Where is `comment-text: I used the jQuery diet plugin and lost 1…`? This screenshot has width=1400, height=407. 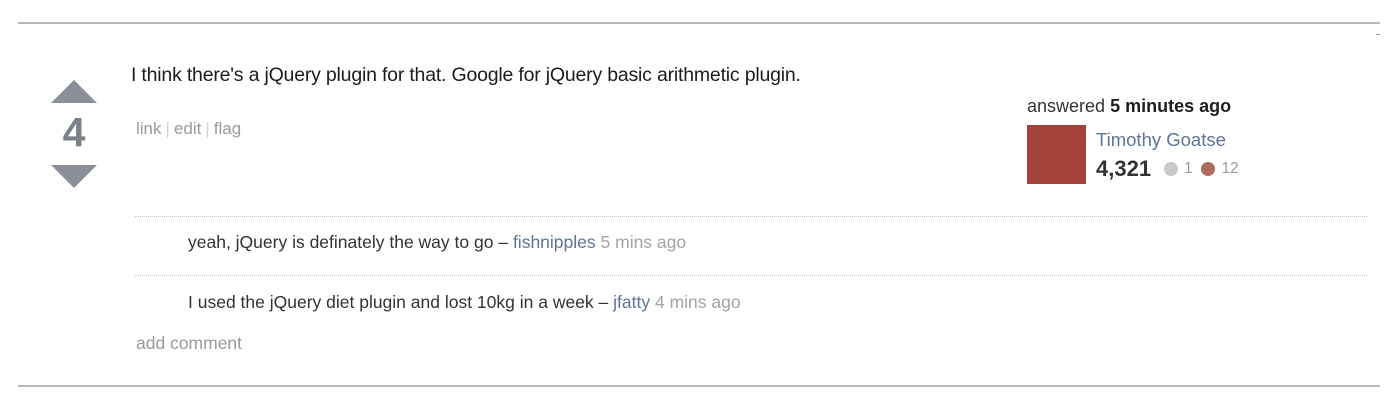
comment-text: I used the jQuery diet plugin and lost 1… is located at coordinates (391, 302).